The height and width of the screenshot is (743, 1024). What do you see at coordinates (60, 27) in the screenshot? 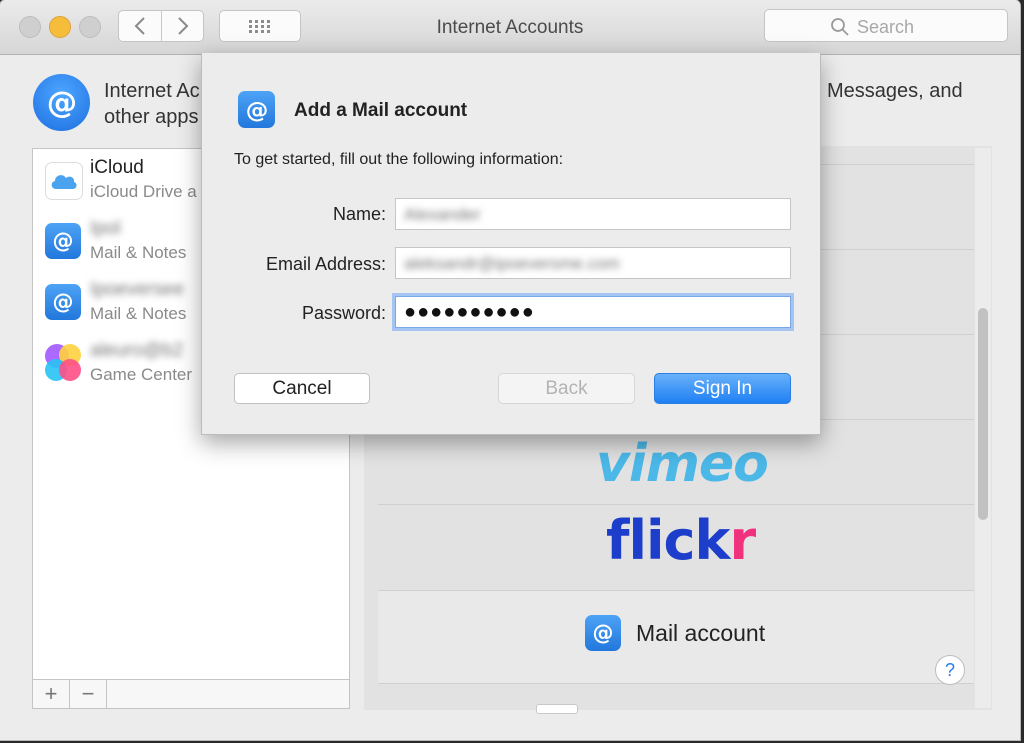
I see `minimize-window-button` at bounding box center [60, 27].